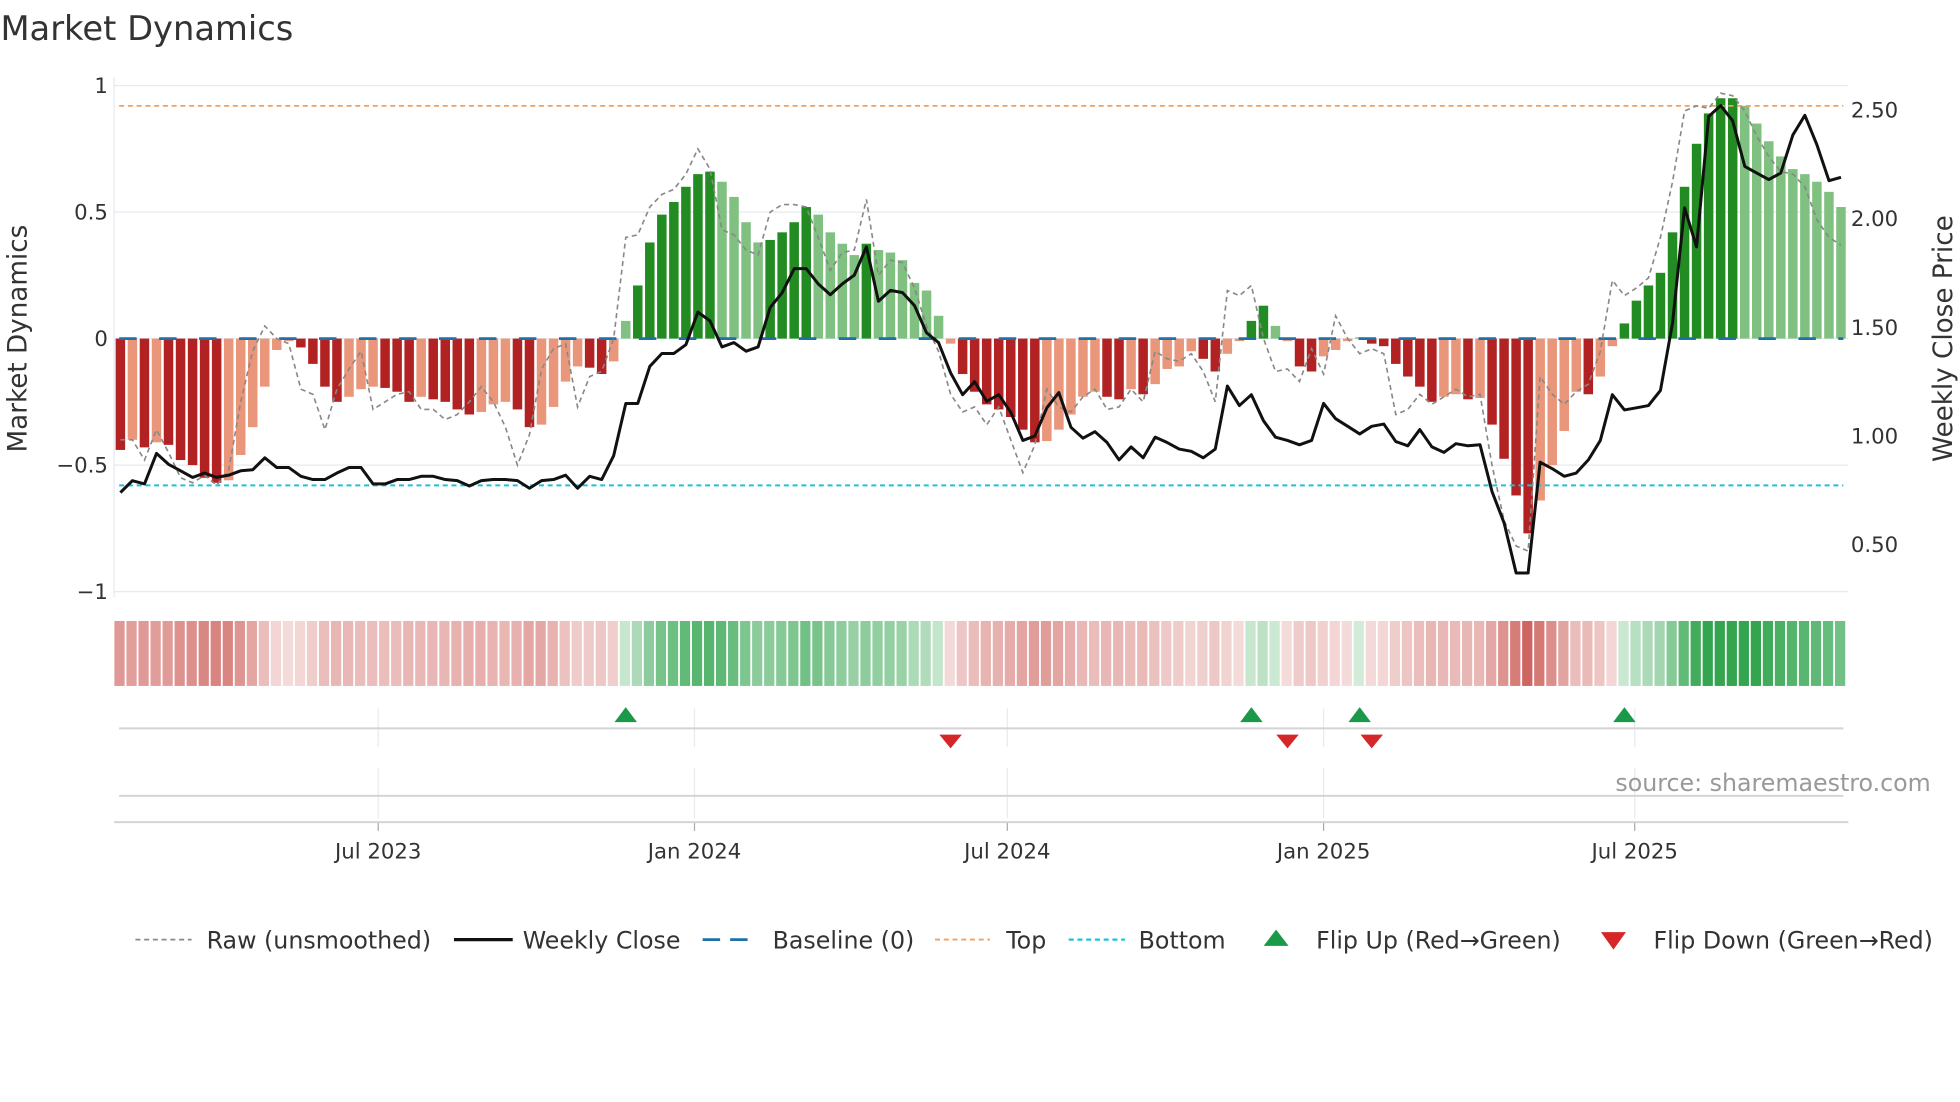  Describe the element at coordinates (1182, 940) in the screenshot. I see `legend-bottom-label: Bottom` at that location.